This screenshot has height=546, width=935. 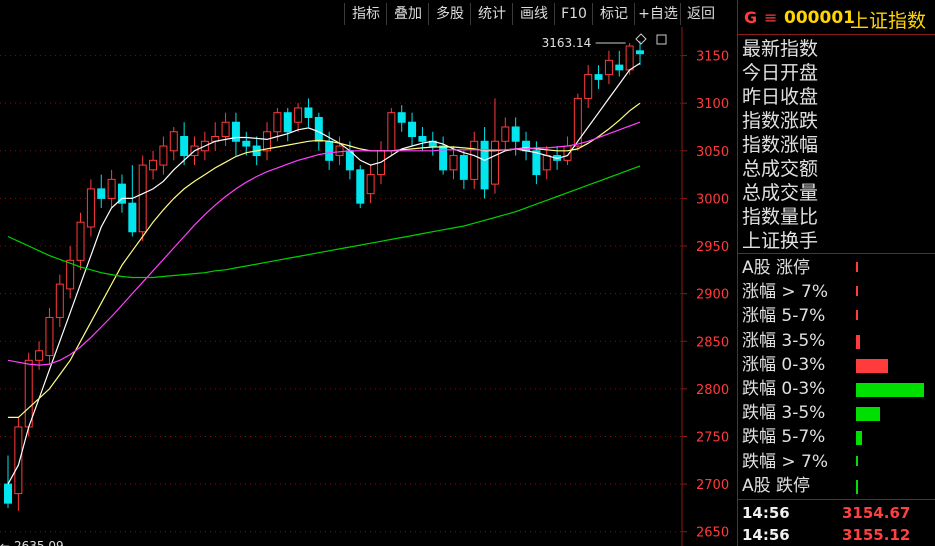 I want to click on toolbar: 指标 叠加 多股 统计 画线 F10 标记 +自选 返回, so click(x=367, y=13).